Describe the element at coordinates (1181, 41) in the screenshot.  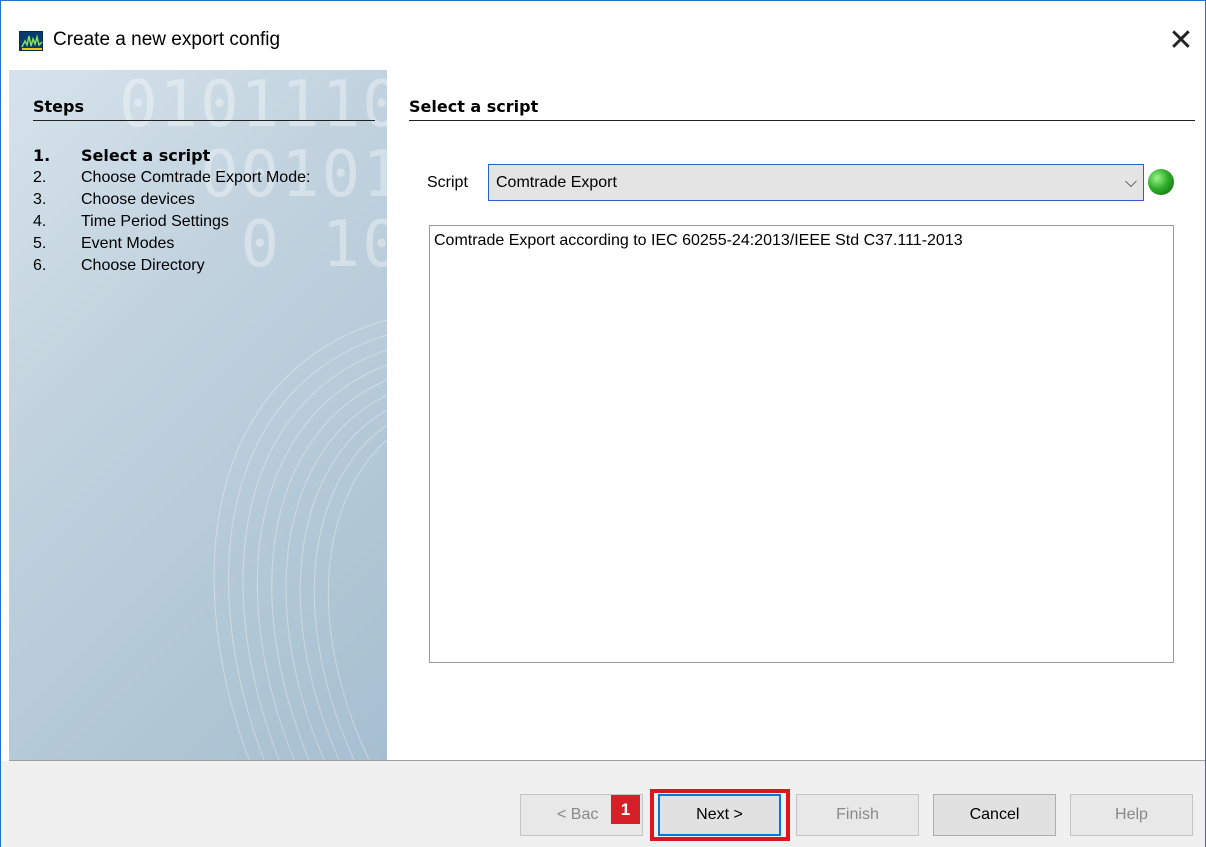
I see `close-icon: ✕` at that location.